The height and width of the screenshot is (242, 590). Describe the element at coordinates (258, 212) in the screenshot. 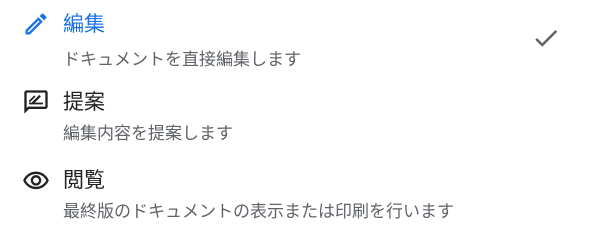

I see `menu-item-view-description: 最終版のドキュメントの表示または印刷を行います` at that location.